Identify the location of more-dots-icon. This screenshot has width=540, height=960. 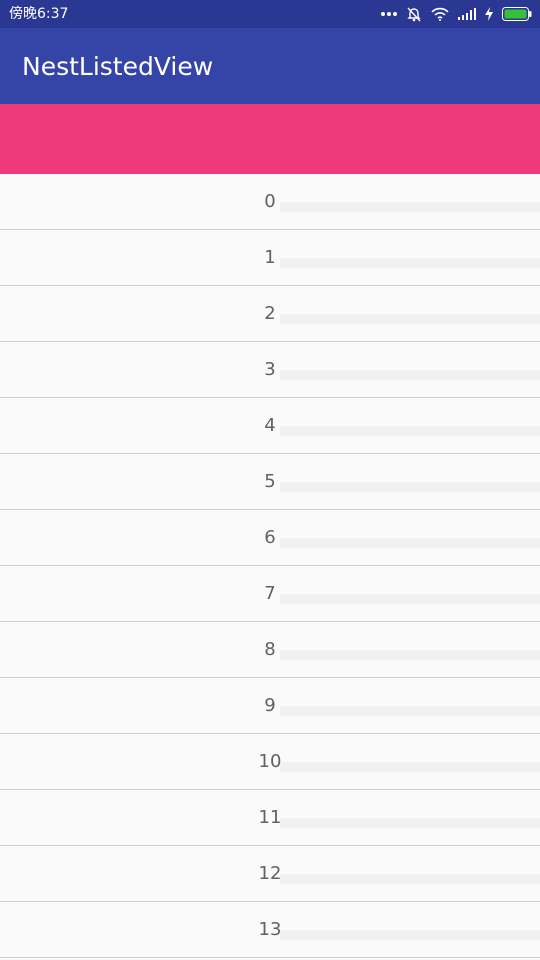
(389, 14).